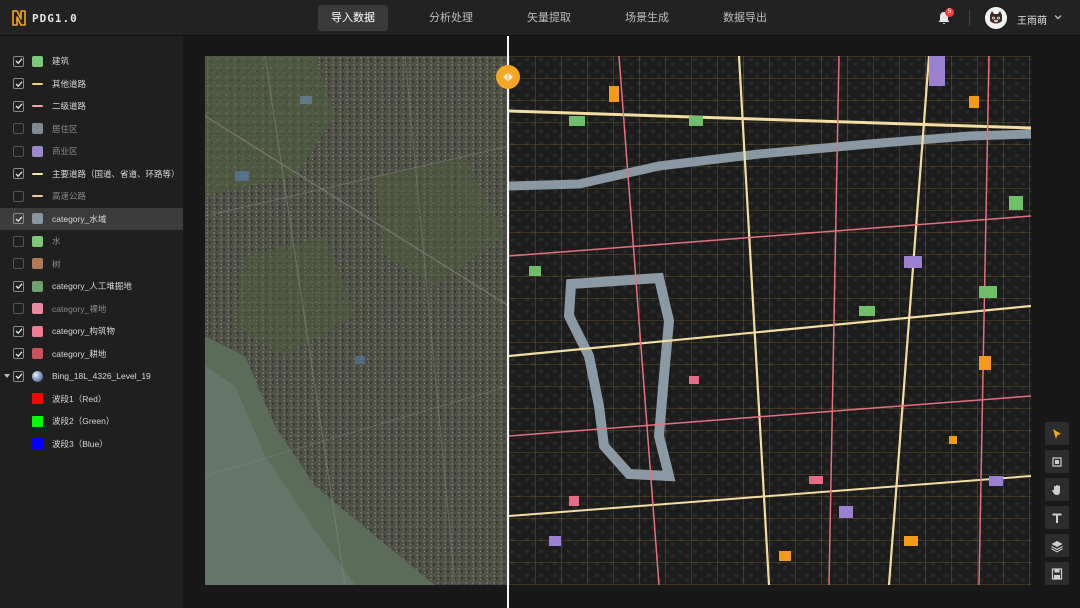 The width and height of the screenshot is (1080, 608). Describe the element at coordinates (79, 353) in the screenshot. I see `layer-label: category_耕地` at that location.